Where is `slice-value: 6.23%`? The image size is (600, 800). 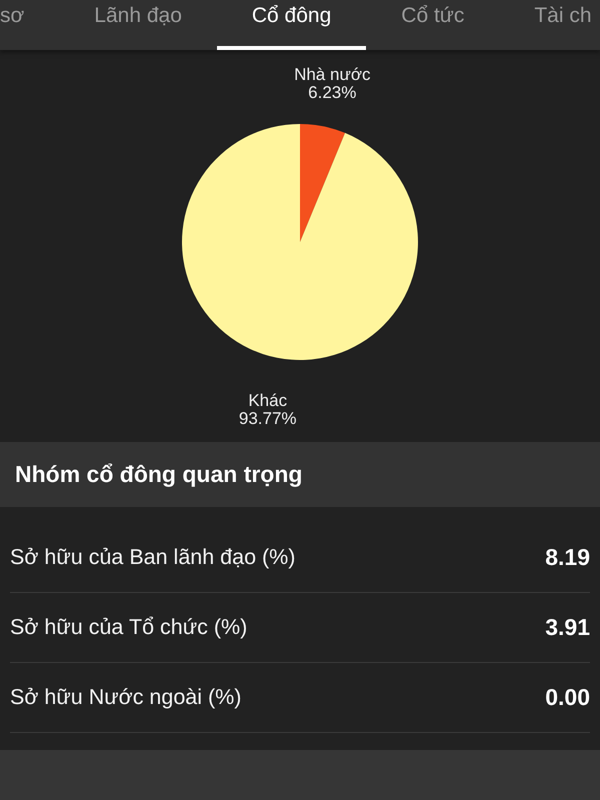
slice-value: 6.23% is located at coordinates (332, 92).